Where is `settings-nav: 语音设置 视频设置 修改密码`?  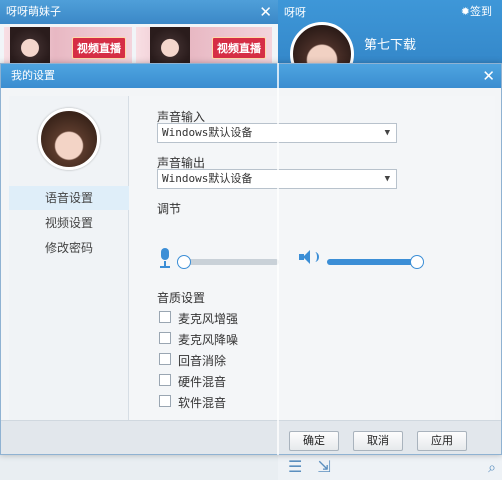
settings-nav: 语音设置 视频设置 修改密码 is located at coordinates (69, 223).